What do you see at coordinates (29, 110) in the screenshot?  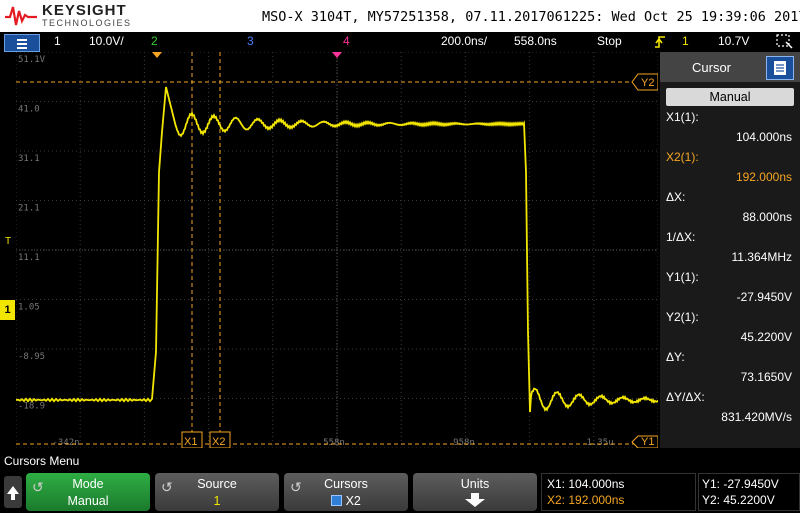 I see `y-tick-label: 41.0` at bounding box center [29, 110].